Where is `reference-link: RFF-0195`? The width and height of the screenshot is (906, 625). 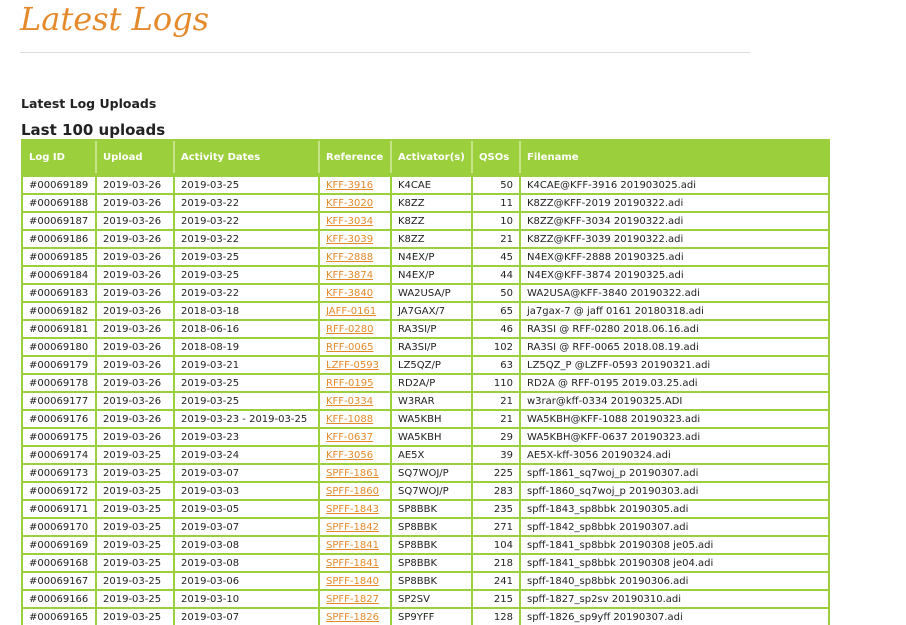 reference-link: RFF-0195 is located at coordinates (350, 383).